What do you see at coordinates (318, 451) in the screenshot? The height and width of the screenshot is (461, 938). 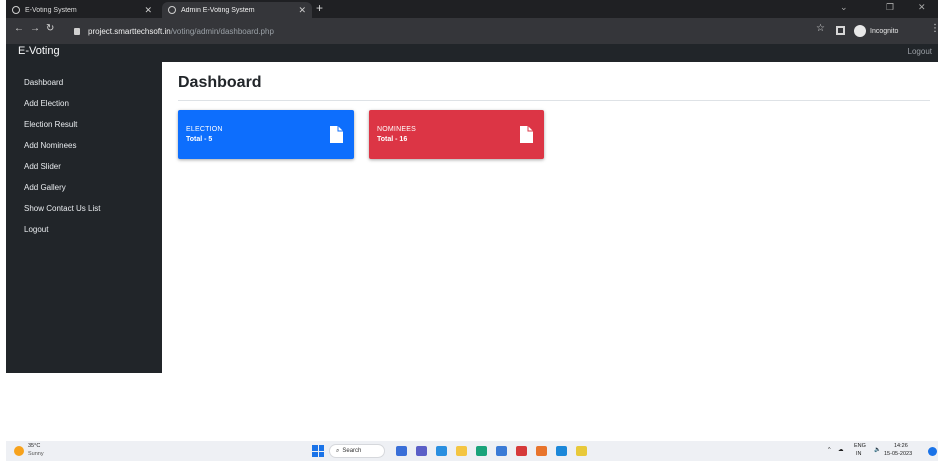 I see `windows-start-icon` at bounding box center [318, 451].